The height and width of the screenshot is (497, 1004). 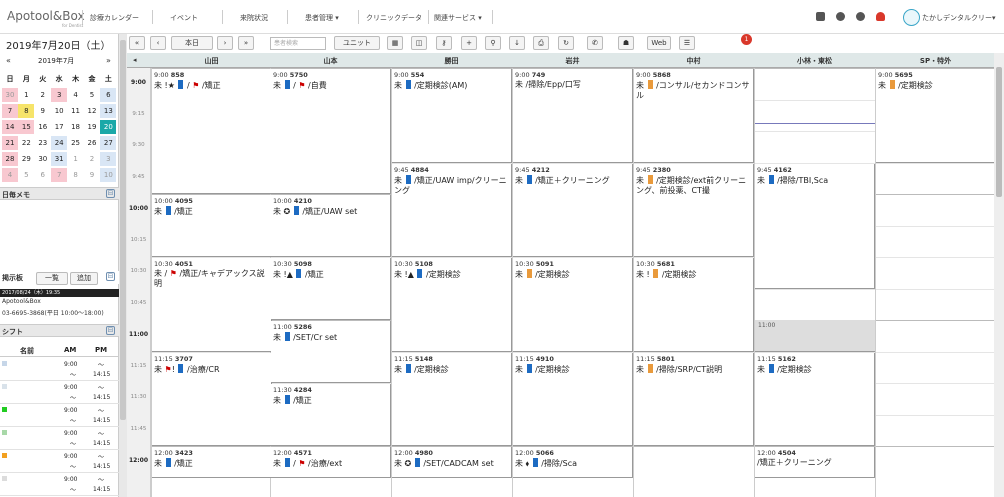 What do you see at coordinates (108, 111) in the screenshot?
I see `cal-day: 13` at bounding box center [108, 111].